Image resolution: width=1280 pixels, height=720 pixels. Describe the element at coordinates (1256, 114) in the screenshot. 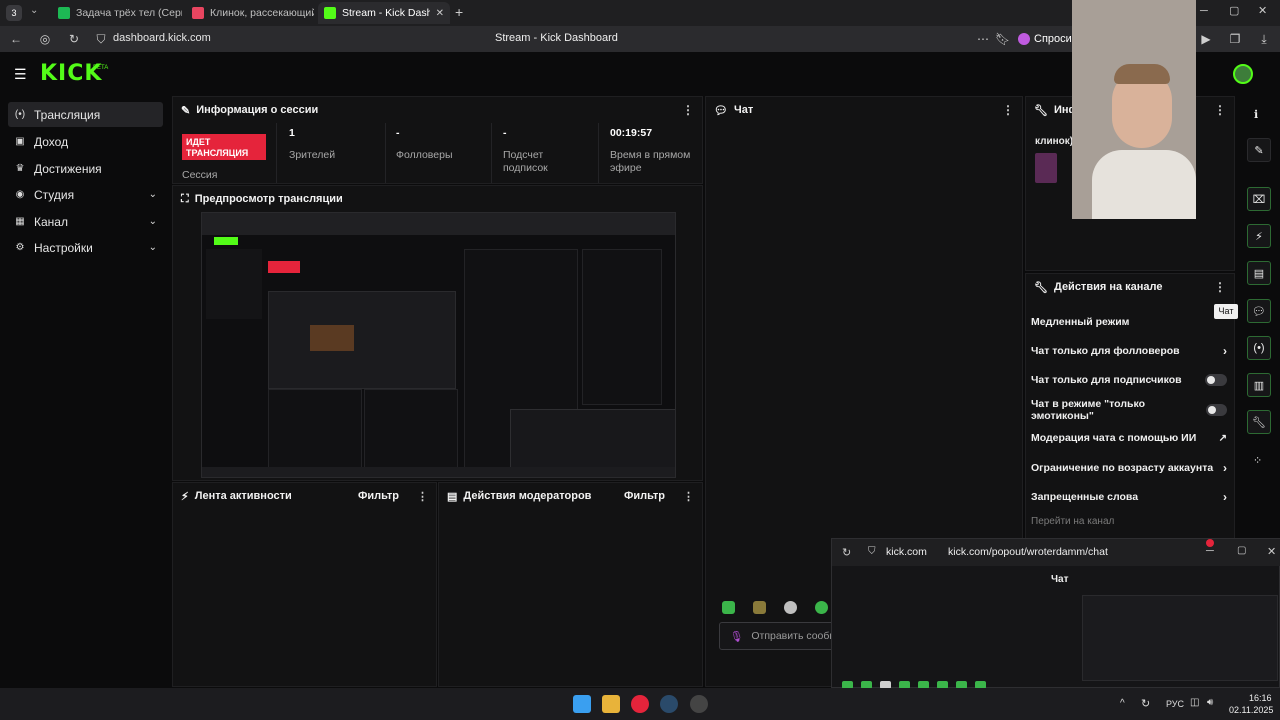

I see `rail-info-icon: ℹ` at that location.